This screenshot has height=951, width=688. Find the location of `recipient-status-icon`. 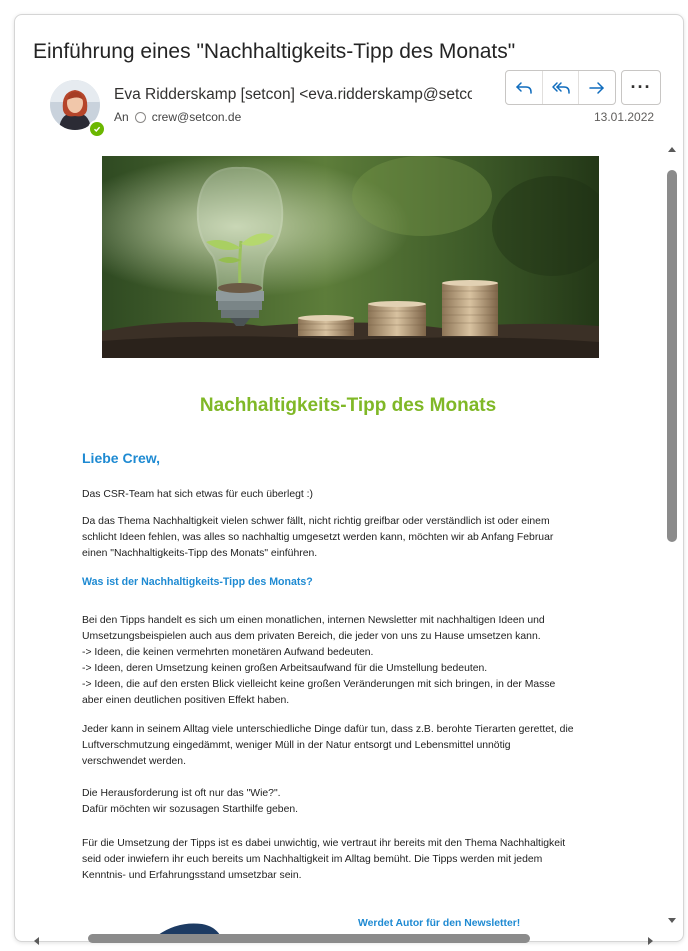

recipient-status-icon is located at coordinates (140, 117).